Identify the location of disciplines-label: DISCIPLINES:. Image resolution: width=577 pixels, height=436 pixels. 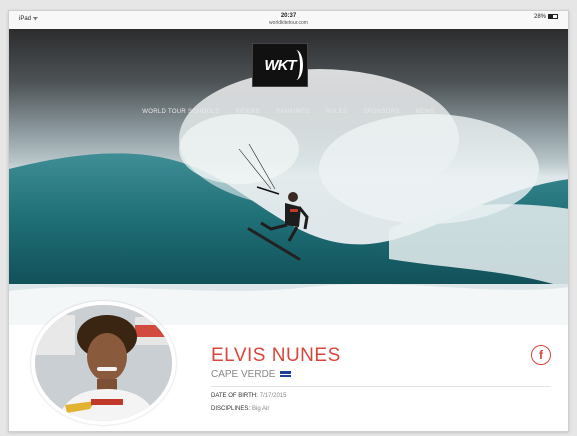
(231, 409).